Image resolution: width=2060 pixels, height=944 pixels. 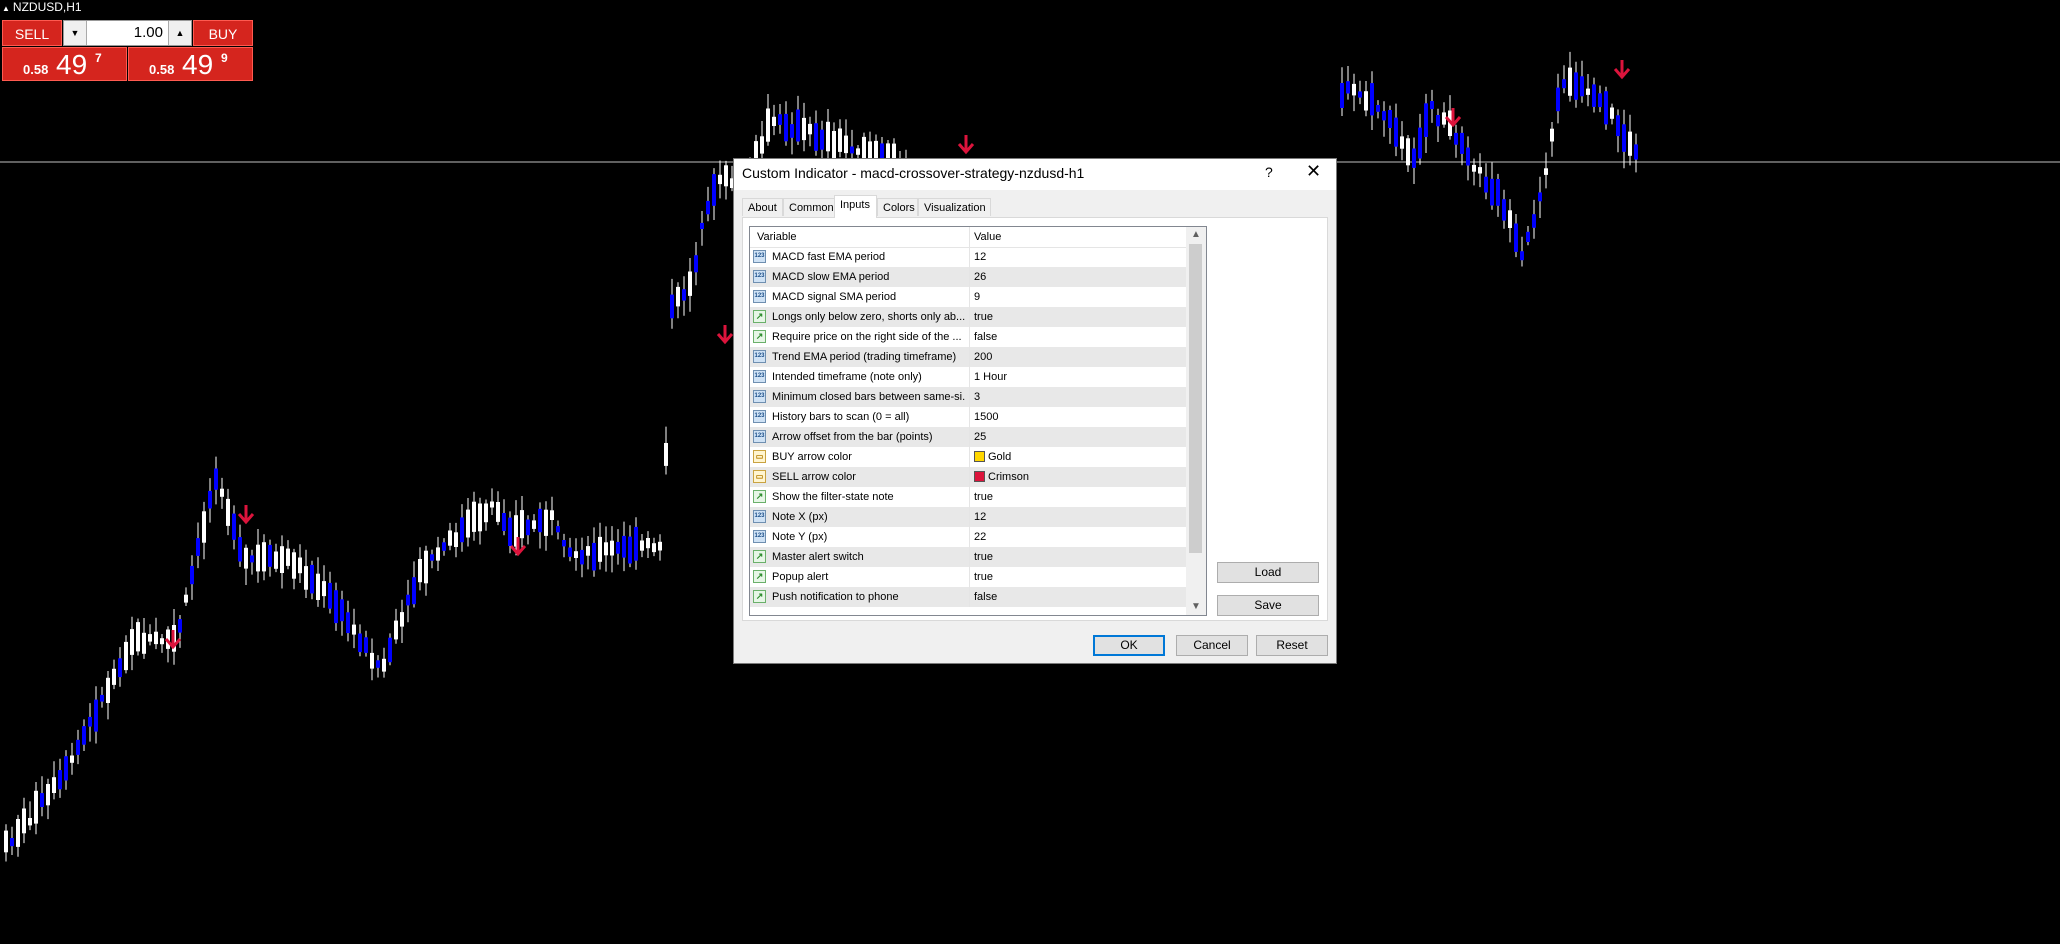 I want to click on column-separator, so click(x=969, y=237).